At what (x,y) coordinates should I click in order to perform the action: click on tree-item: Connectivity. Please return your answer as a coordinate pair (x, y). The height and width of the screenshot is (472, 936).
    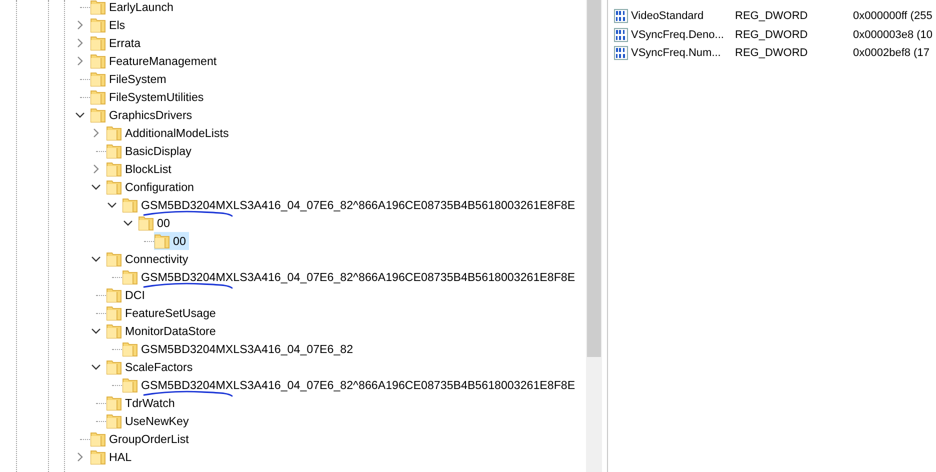
    Looking at the image, I should click on (149, 259).